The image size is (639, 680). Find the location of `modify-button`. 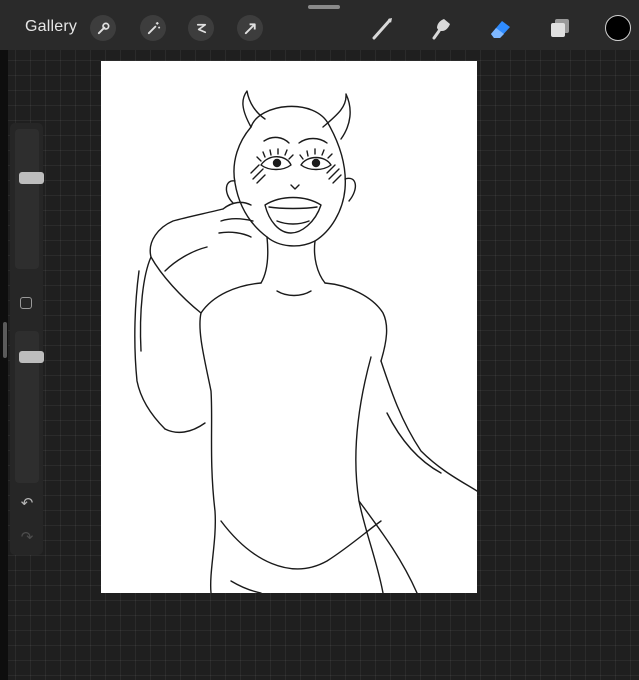

modify-button is located at coordinates (26, 303).